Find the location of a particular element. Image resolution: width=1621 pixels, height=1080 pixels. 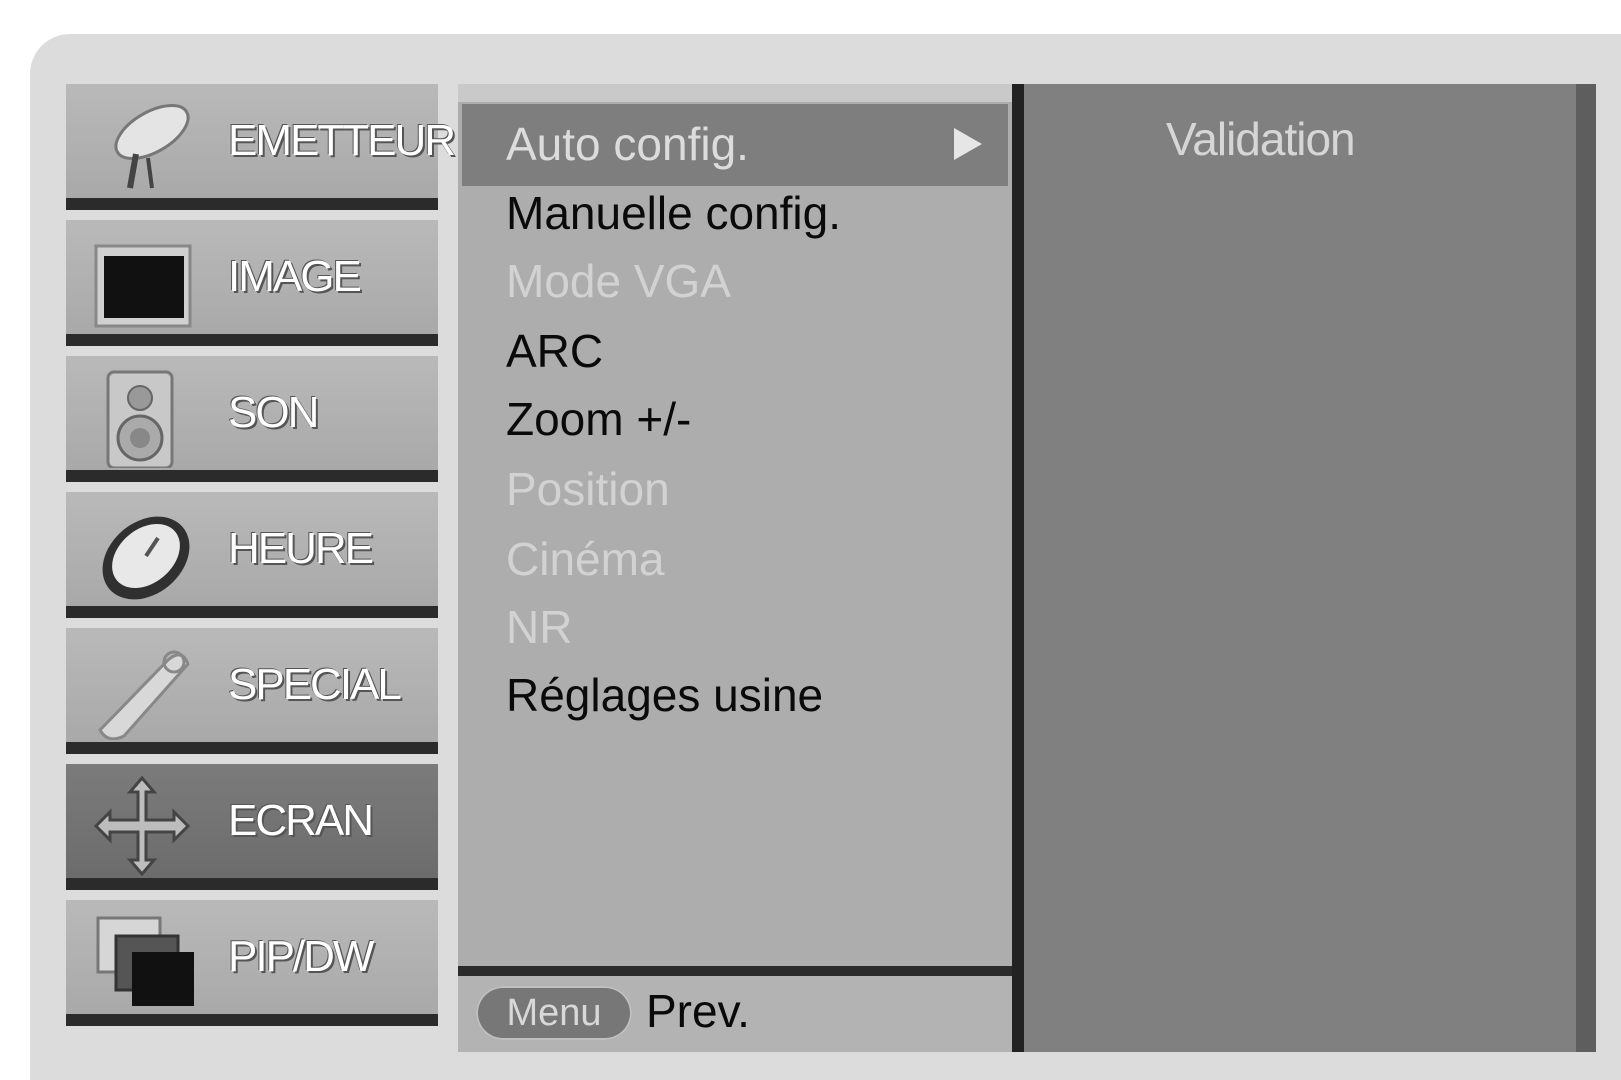

speaker-icon is located at coordinates (140, 419).